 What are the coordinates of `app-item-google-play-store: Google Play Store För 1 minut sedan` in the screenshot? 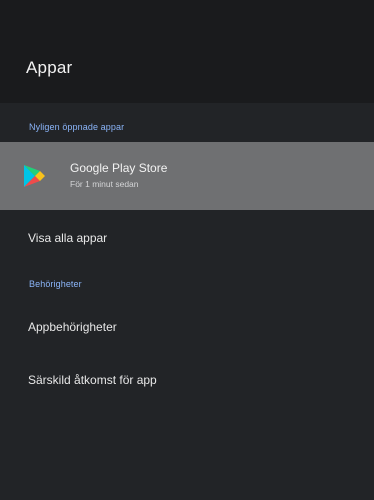 It's located at (187, 176).